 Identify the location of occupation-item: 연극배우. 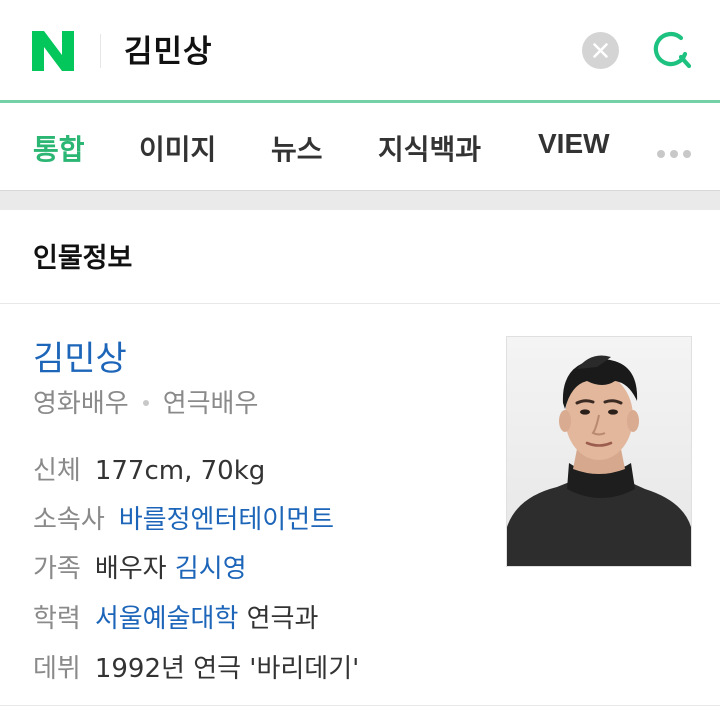
(210, 404).